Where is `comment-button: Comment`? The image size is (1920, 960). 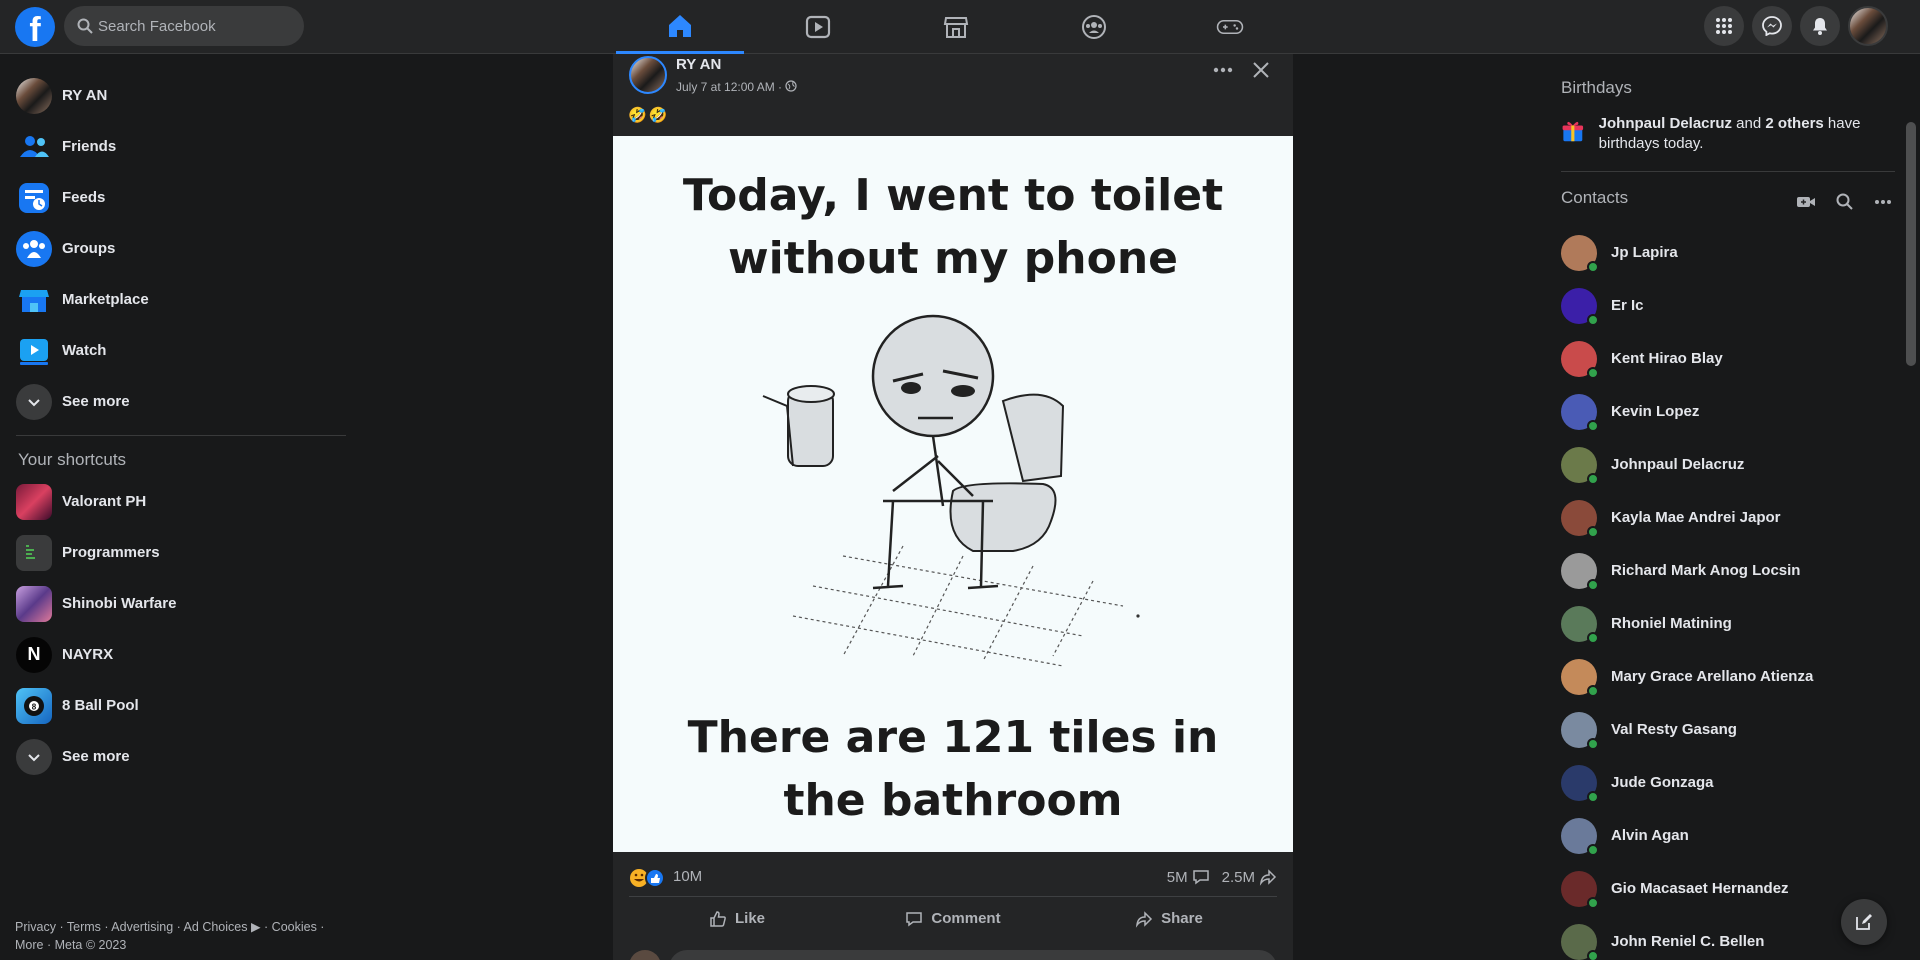 comment-button: Comment is located at coordinates (953, 918).